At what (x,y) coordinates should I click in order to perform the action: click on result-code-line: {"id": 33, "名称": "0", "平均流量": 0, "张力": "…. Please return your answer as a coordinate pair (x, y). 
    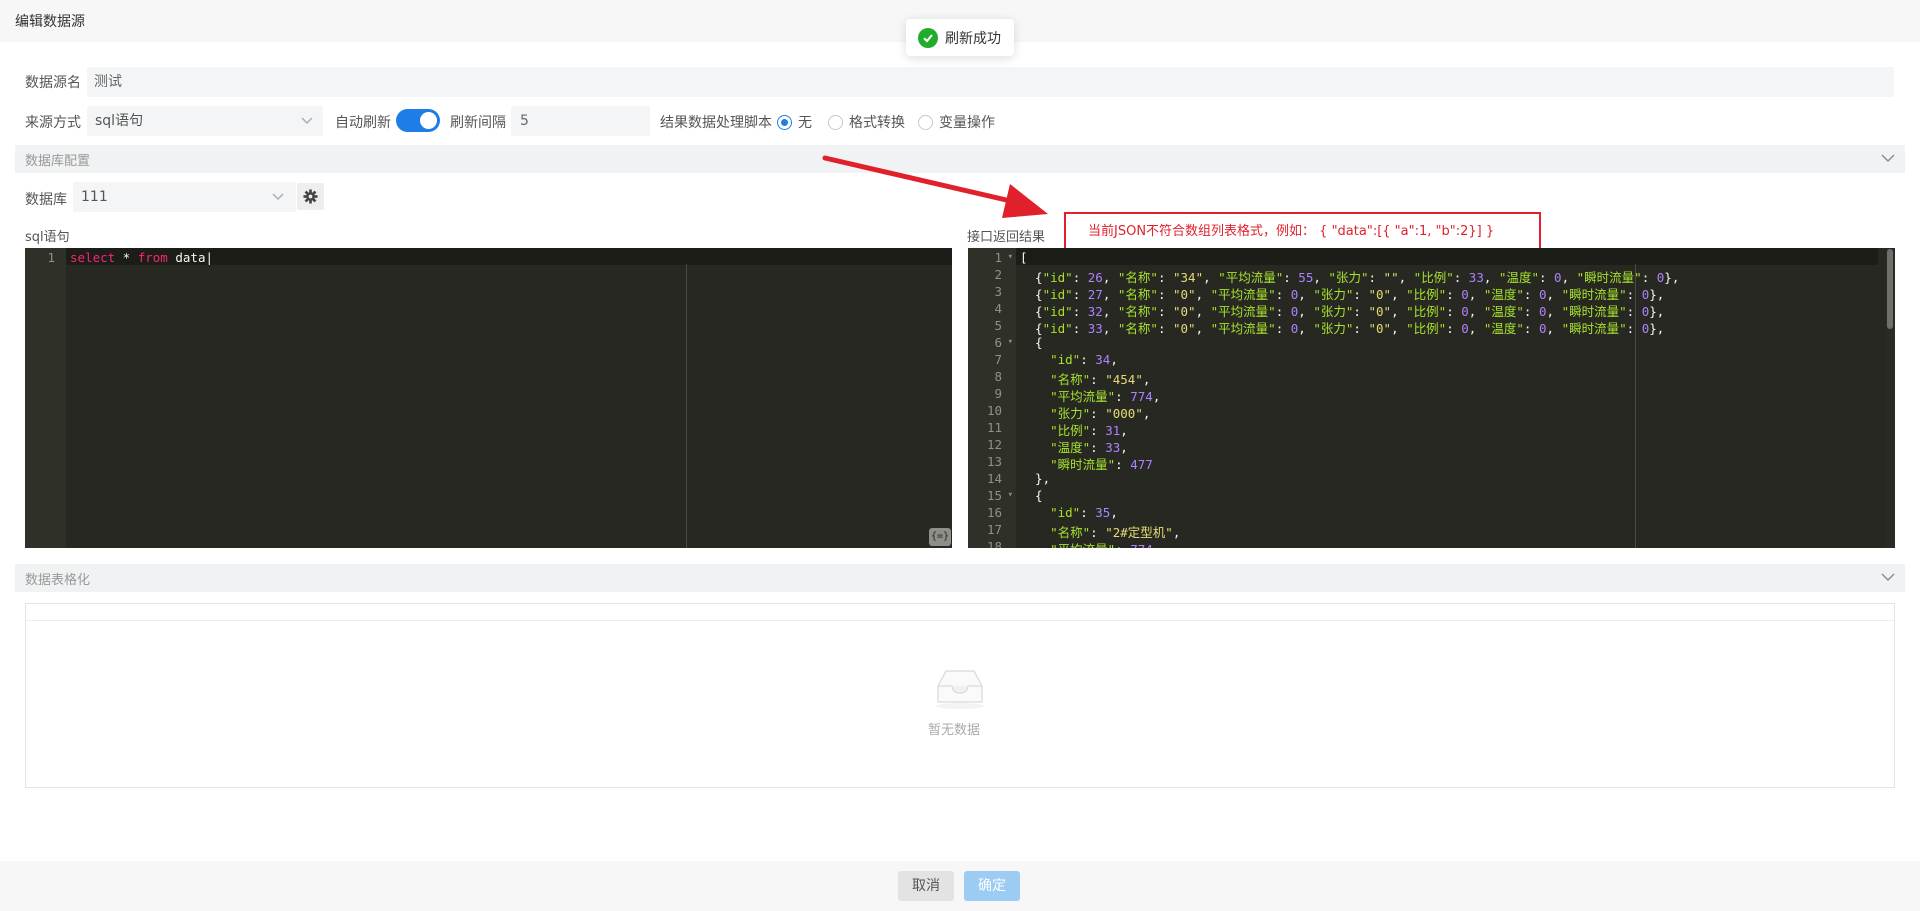
    Looking at the image, I should click on (1342, 328).